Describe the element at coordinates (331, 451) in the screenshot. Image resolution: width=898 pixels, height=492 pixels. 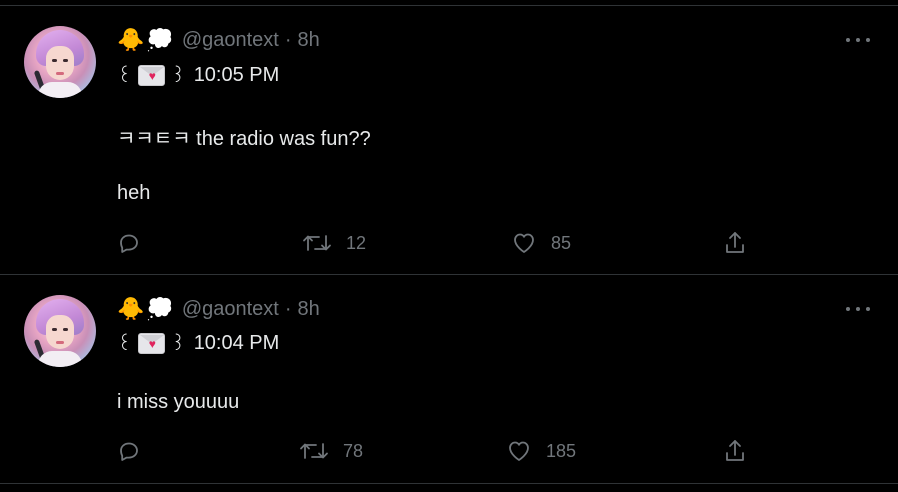
I see `retweet-button: 78` at that location.